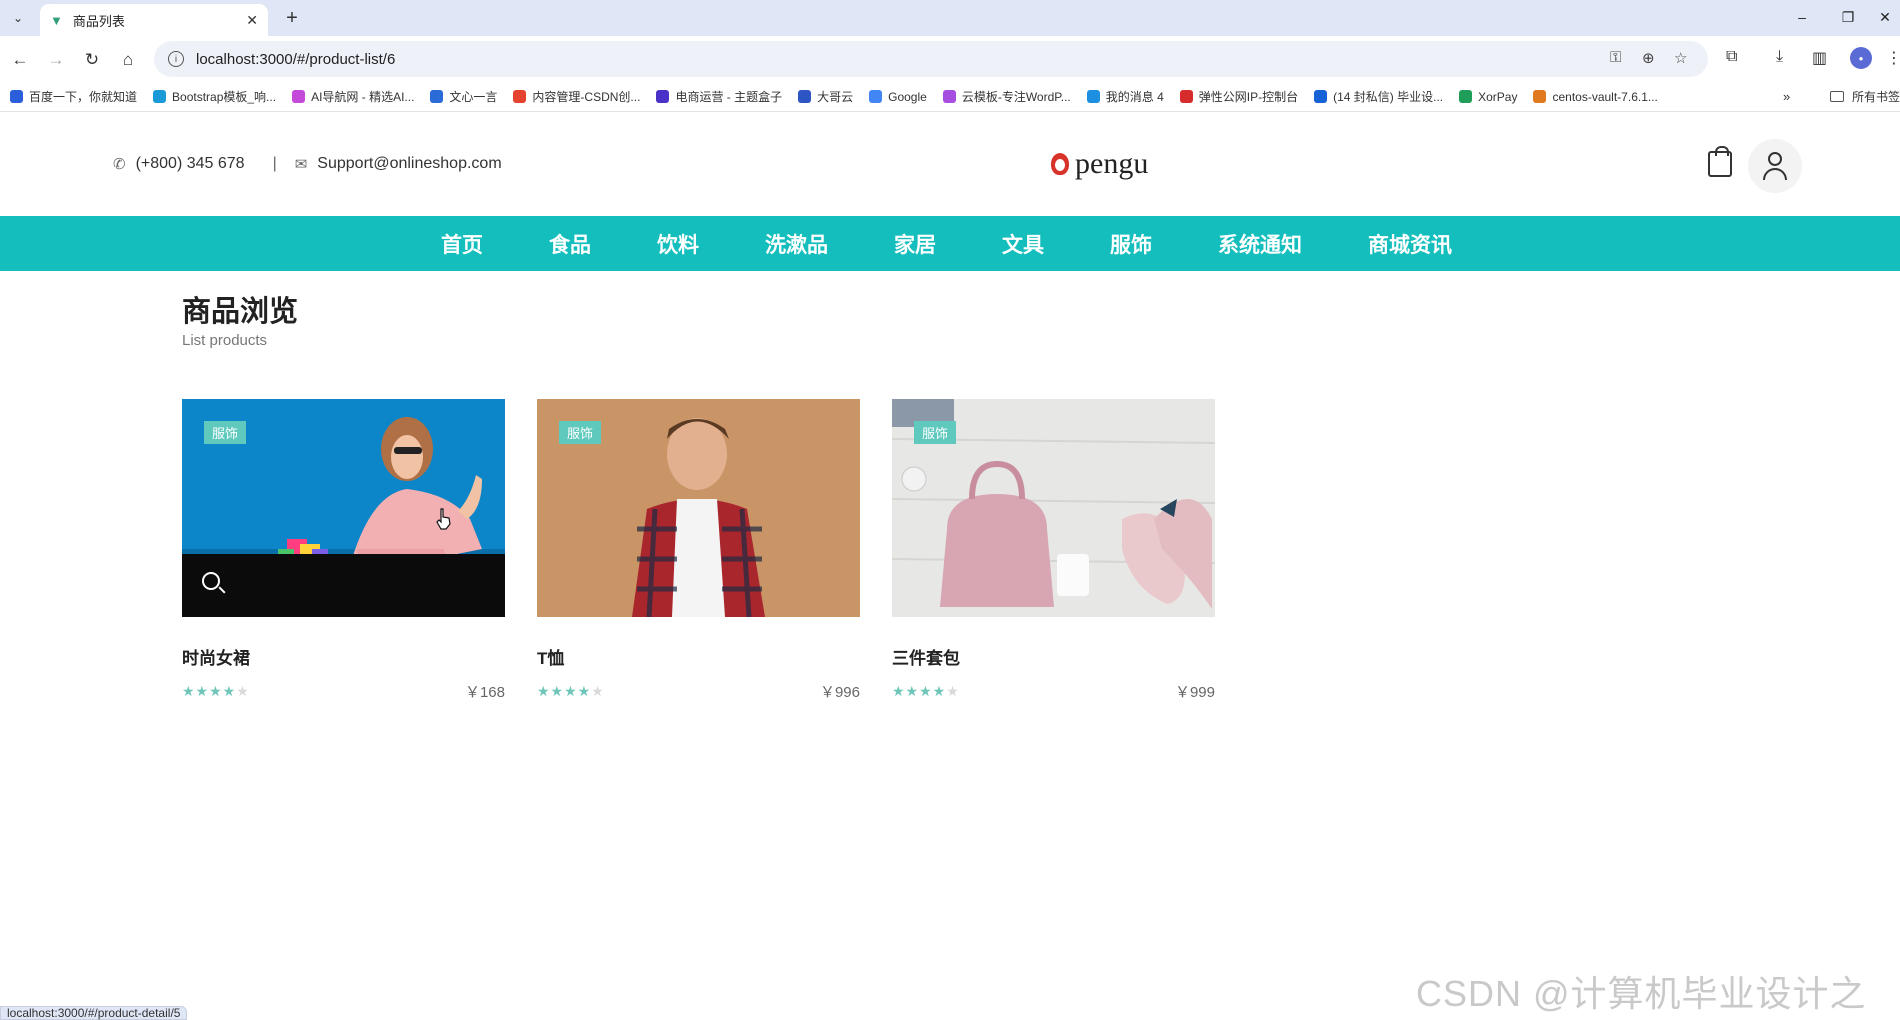 Image resolution: width=1900 pixels, height=1020 pixels. What do you see at coordinates (56, 60) in the screenshot?
I see `forward-icon: →` at bounding box center [56, 60].